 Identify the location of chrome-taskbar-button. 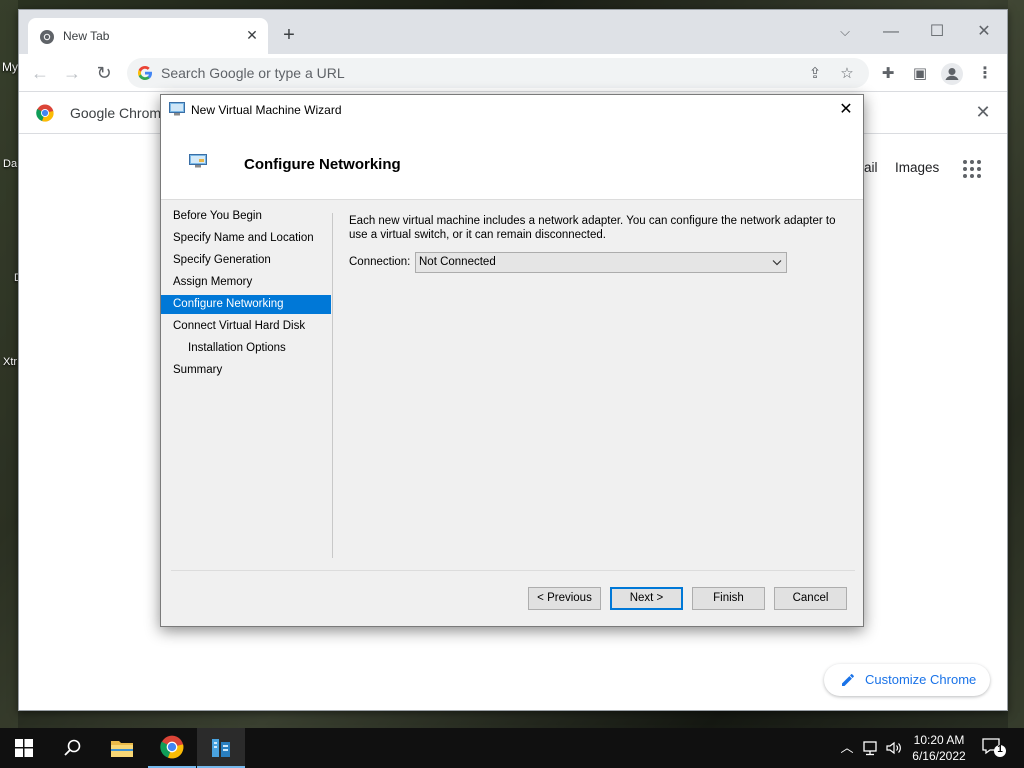
(172, 748).